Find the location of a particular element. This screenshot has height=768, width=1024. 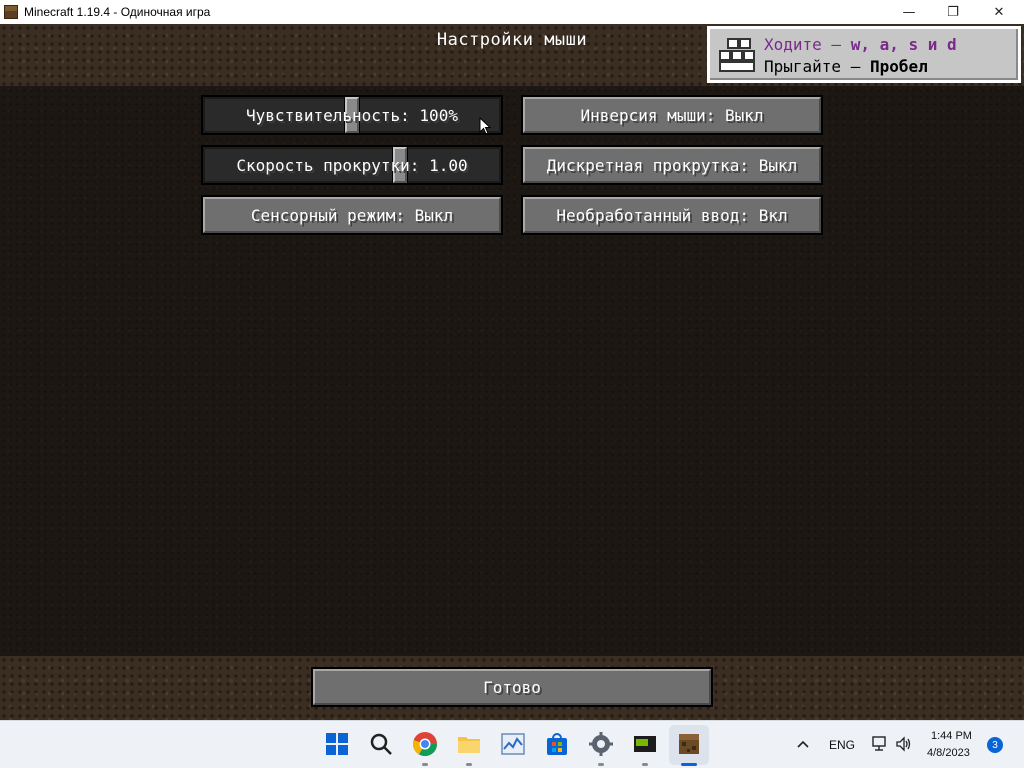

tutorial-move-keys: w, a, s и d is located at coordinates (903, 44).